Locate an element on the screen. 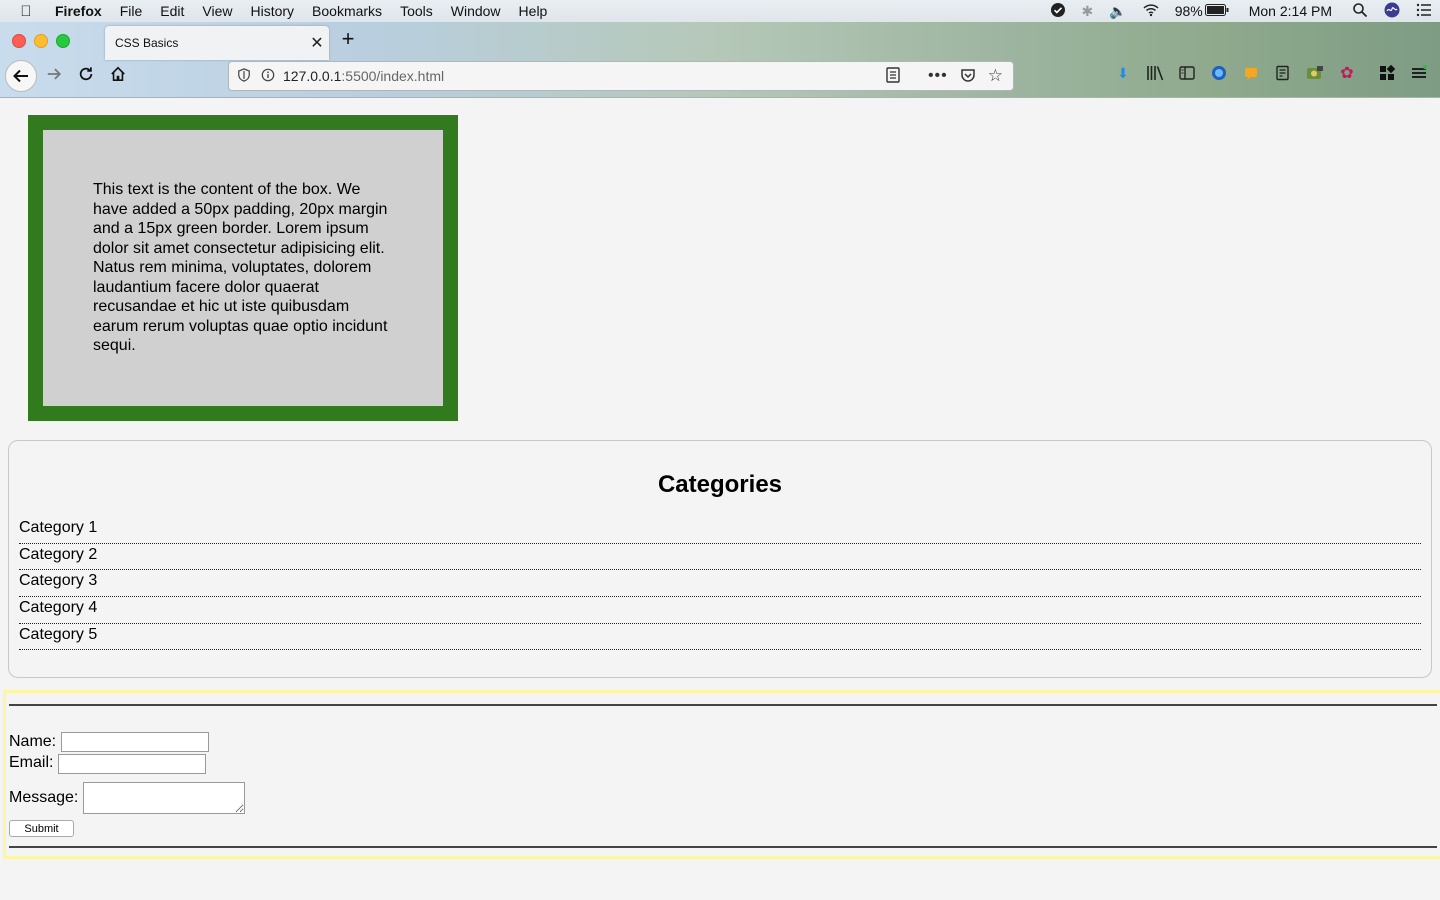 This screenshot has height=900, width=1440. new-tab-button: + is located at coordinates (348, 39).